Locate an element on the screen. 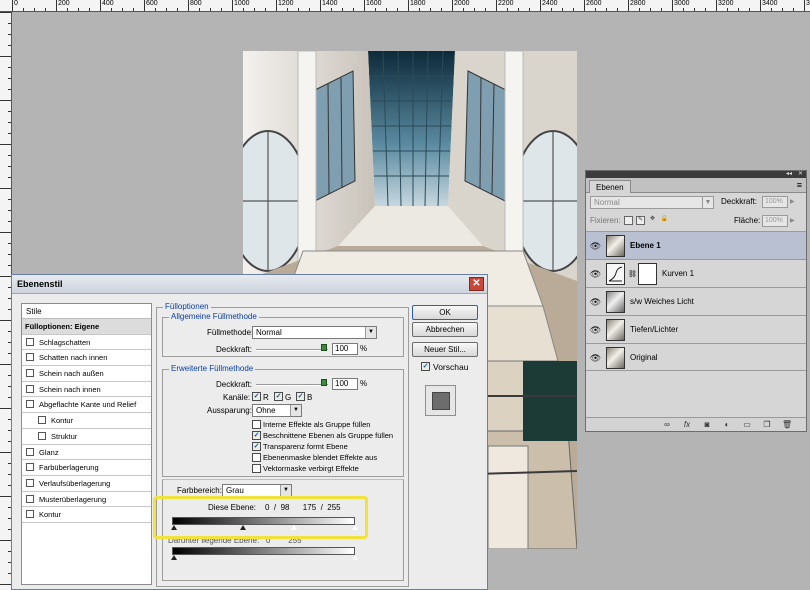 The height and width of the screenshot is (590, 810). style-item-inner-glow: Schein nach innen is located at coordinates (86, 390).